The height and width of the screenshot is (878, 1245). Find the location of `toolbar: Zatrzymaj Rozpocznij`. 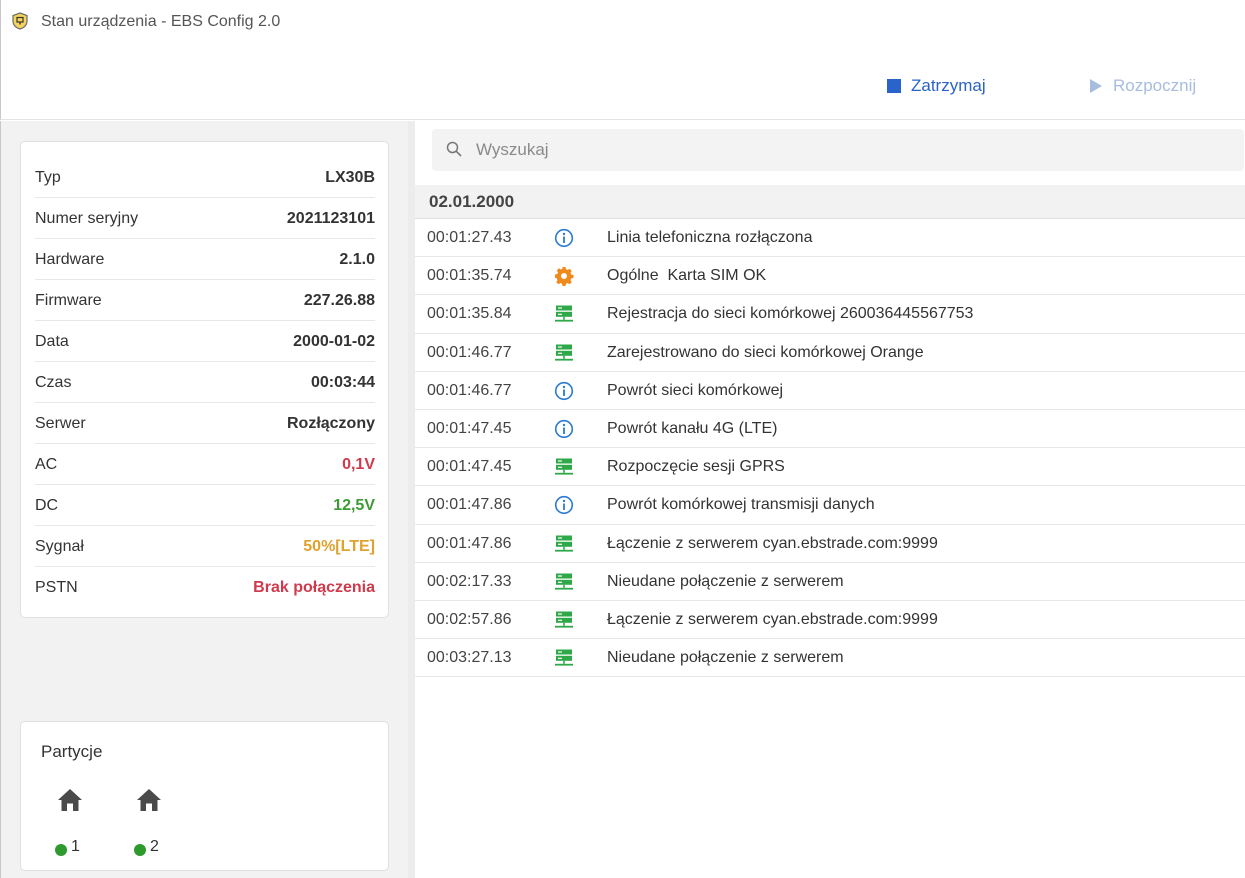

toolbar: Zatrzymaj Rozpocznij is located at coordinates (622, 83).